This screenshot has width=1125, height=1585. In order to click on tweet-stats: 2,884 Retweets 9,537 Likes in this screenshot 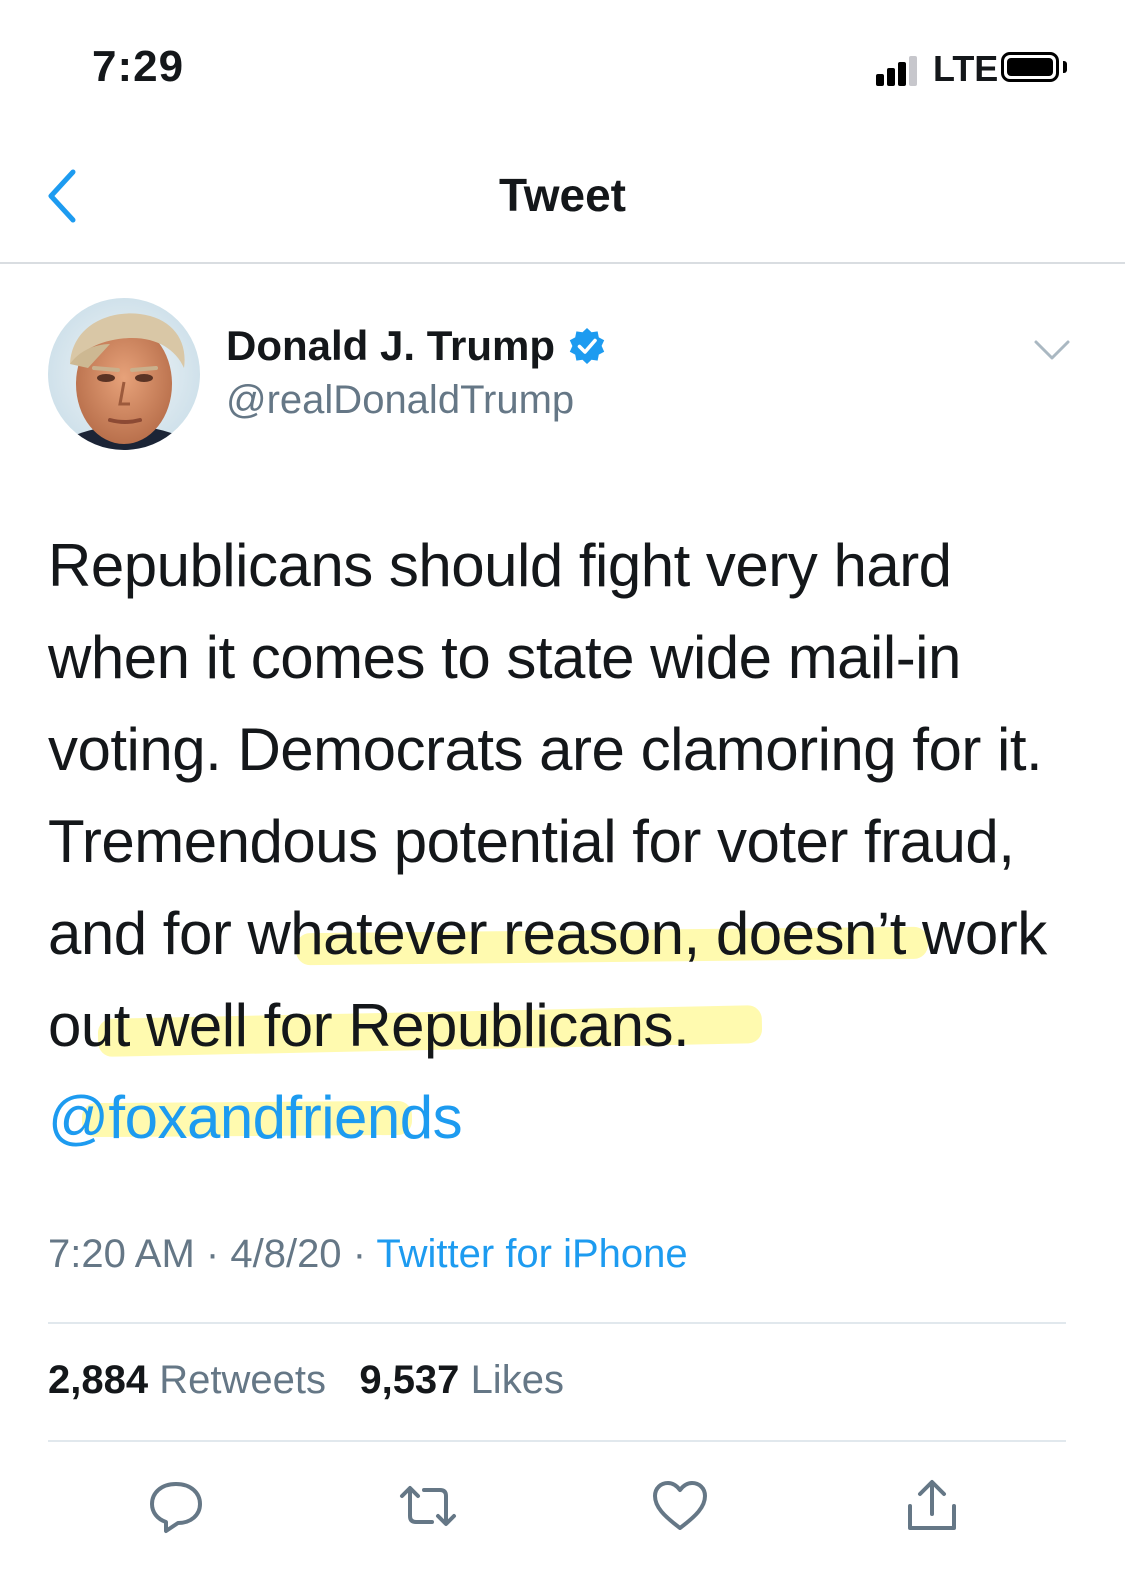, I will do `click(306, 1380)`.